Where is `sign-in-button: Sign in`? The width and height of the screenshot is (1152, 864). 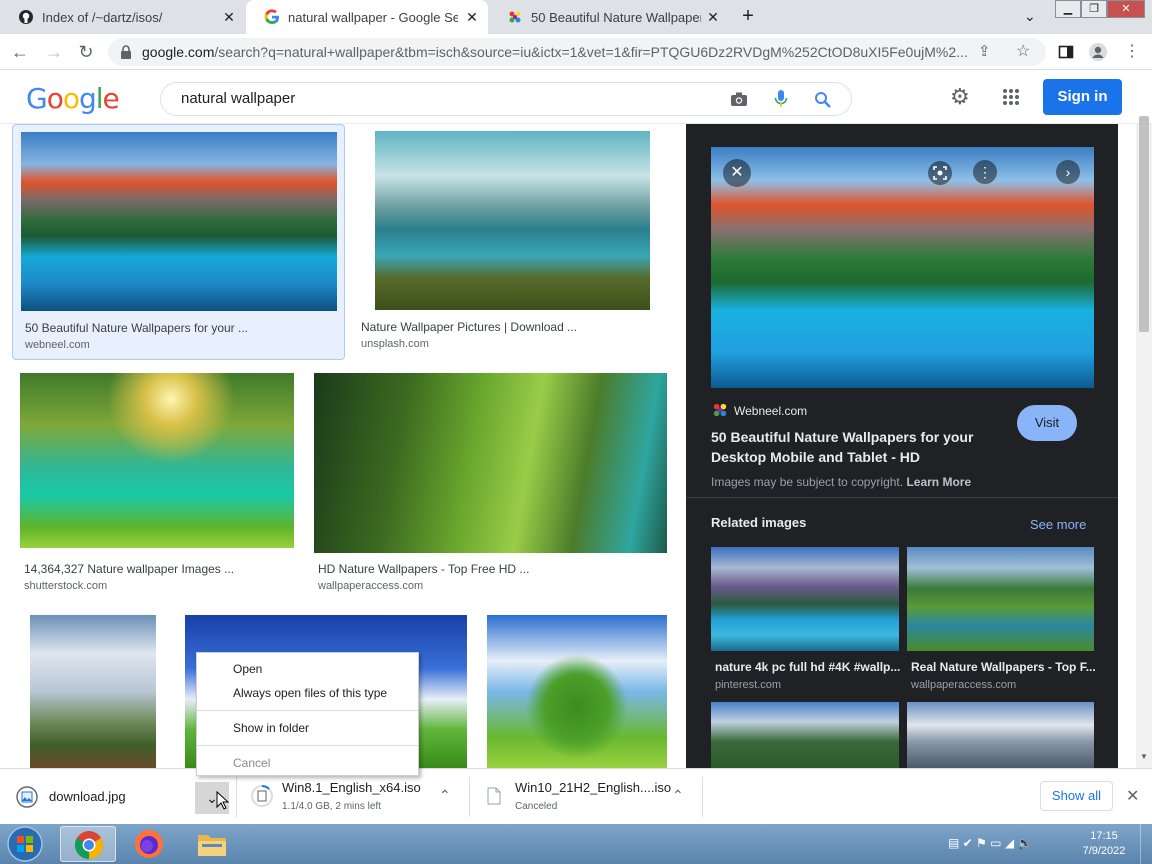
sign-in-button: Sign in is located at coordinates (1082, 97).